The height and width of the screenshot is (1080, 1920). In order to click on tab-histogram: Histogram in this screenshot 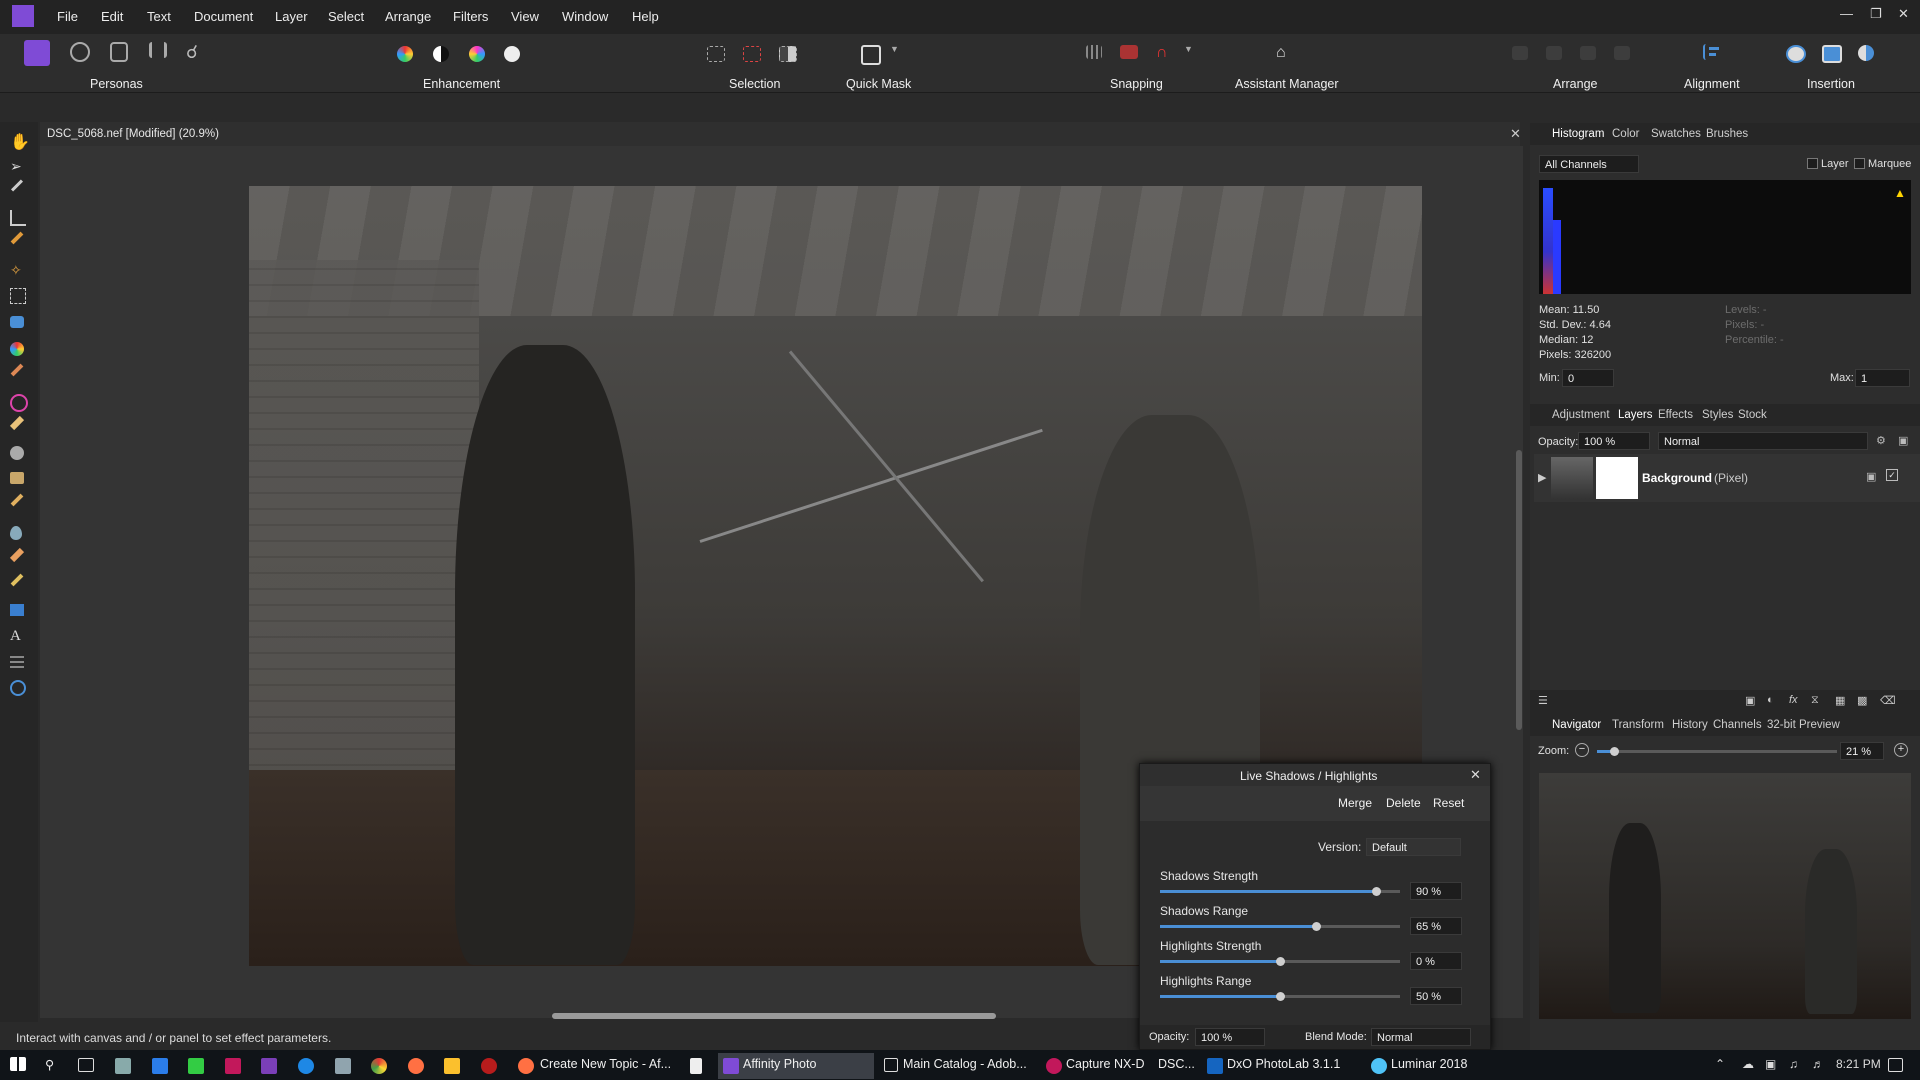, I will do `click(1578, 134)`.